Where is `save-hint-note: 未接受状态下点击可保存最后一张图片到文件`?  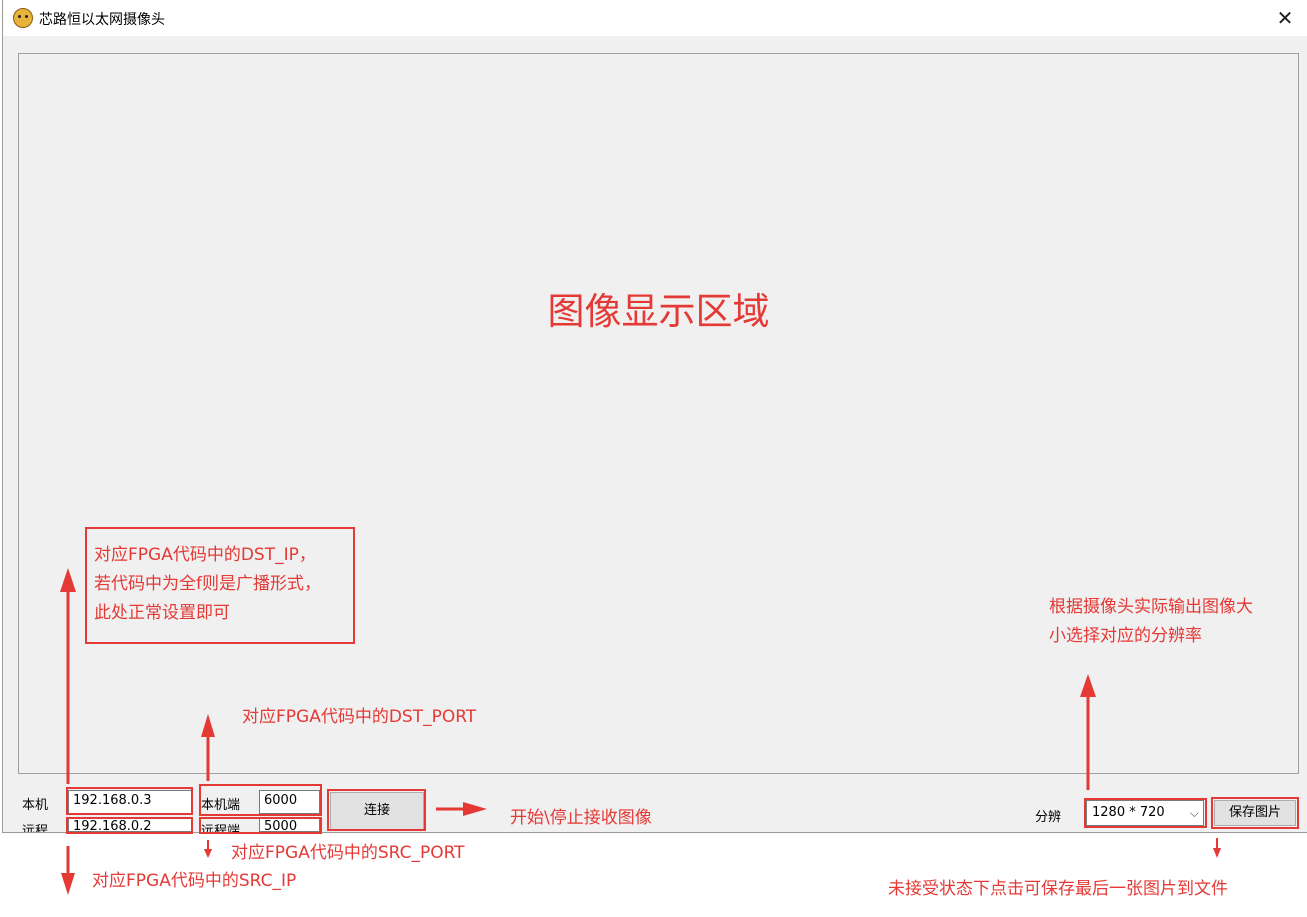 save-hint-note: 未接受状态下点击可保存最后一张图片到文件 is located at coordinates (1058, 889).